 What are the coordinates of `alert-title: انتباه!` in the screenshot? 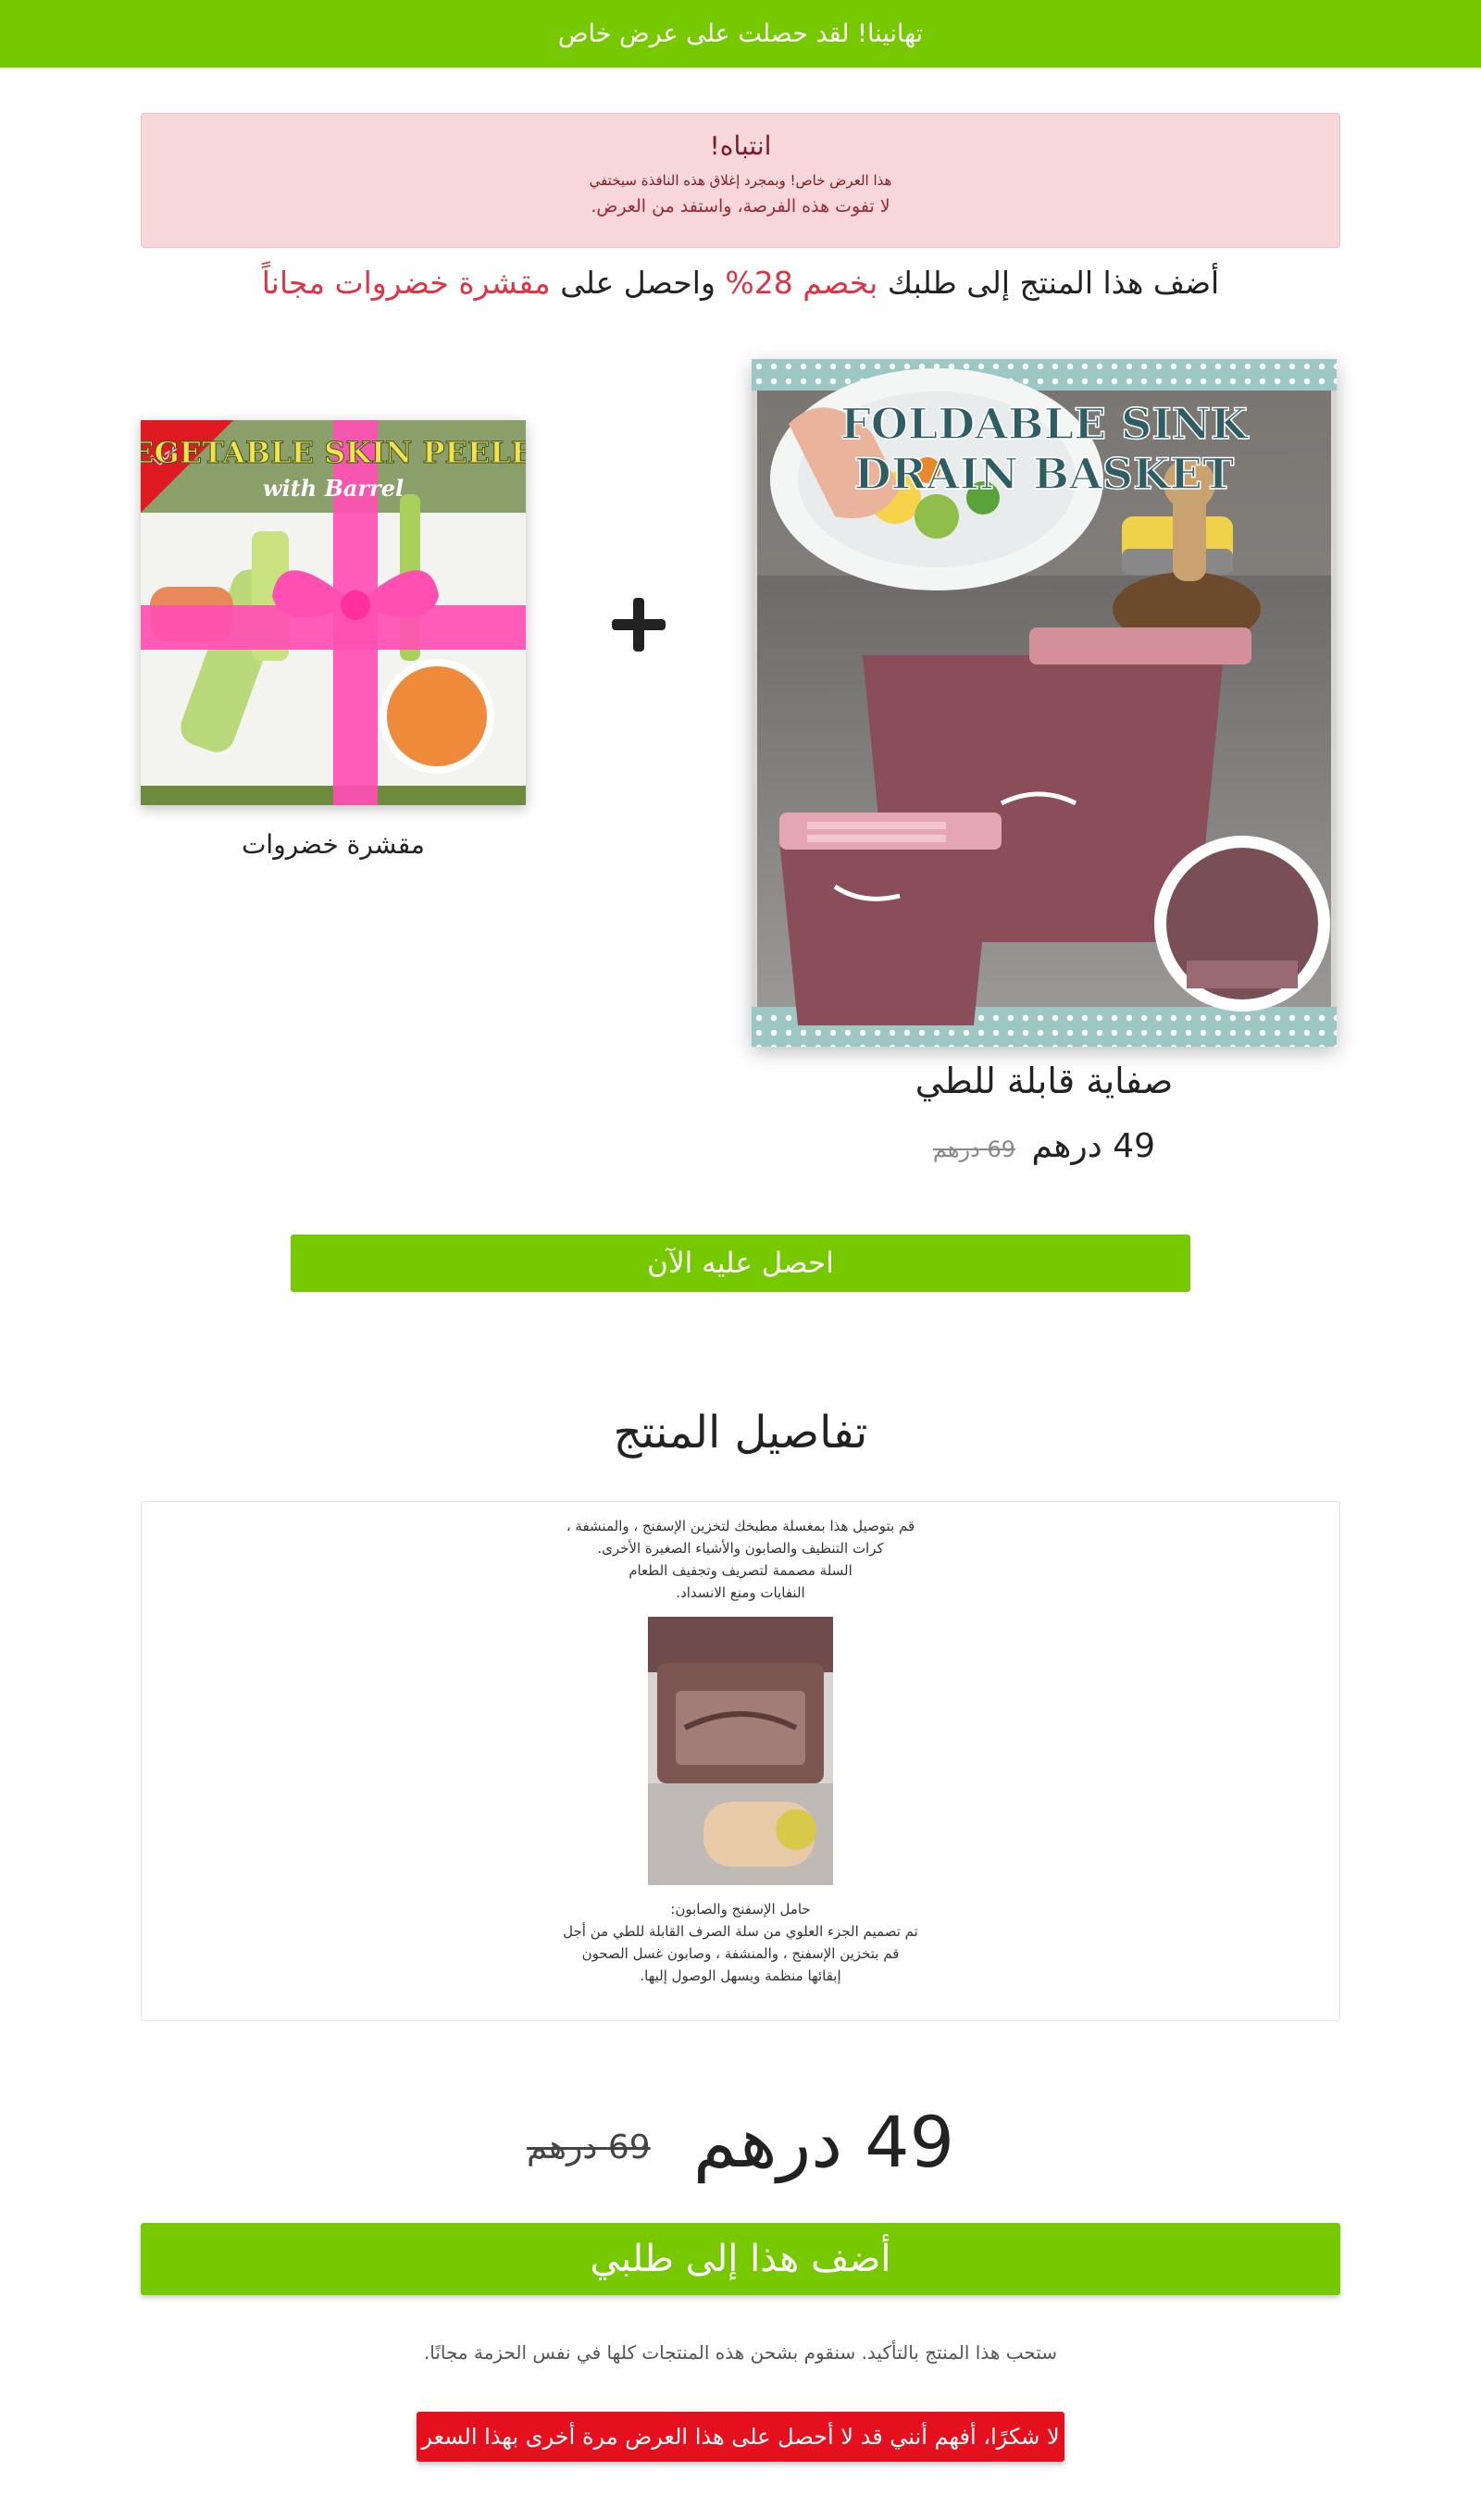 It's located at (741, 145).